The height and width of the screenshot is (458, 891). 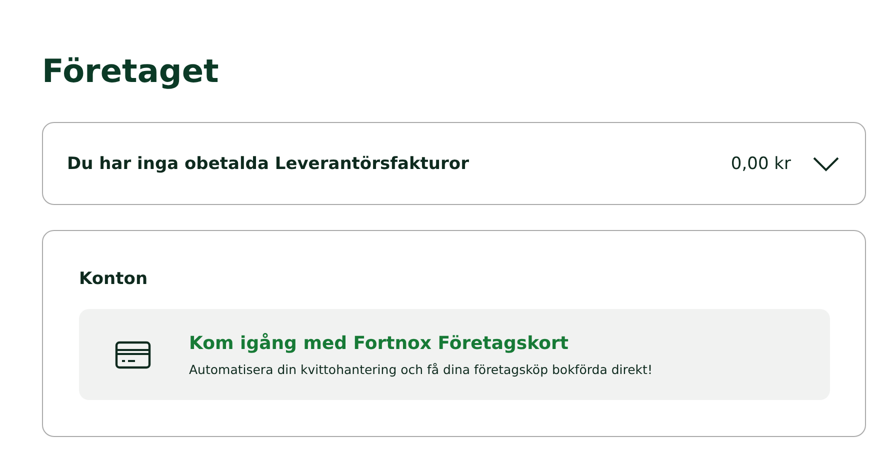 I want to click on chevron-icon, so click(x=826, y=164).